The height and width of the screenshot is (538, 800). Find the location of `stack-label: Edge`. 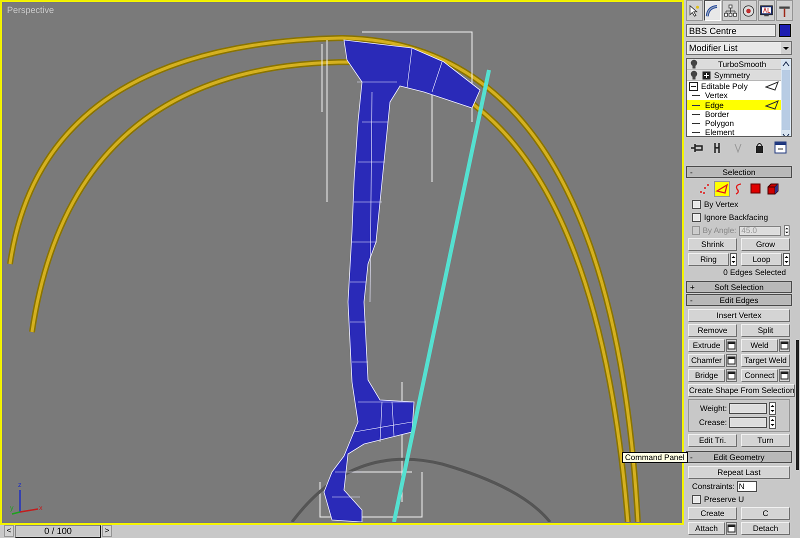

stack-label: Edge is located at coordinates (715, 105).